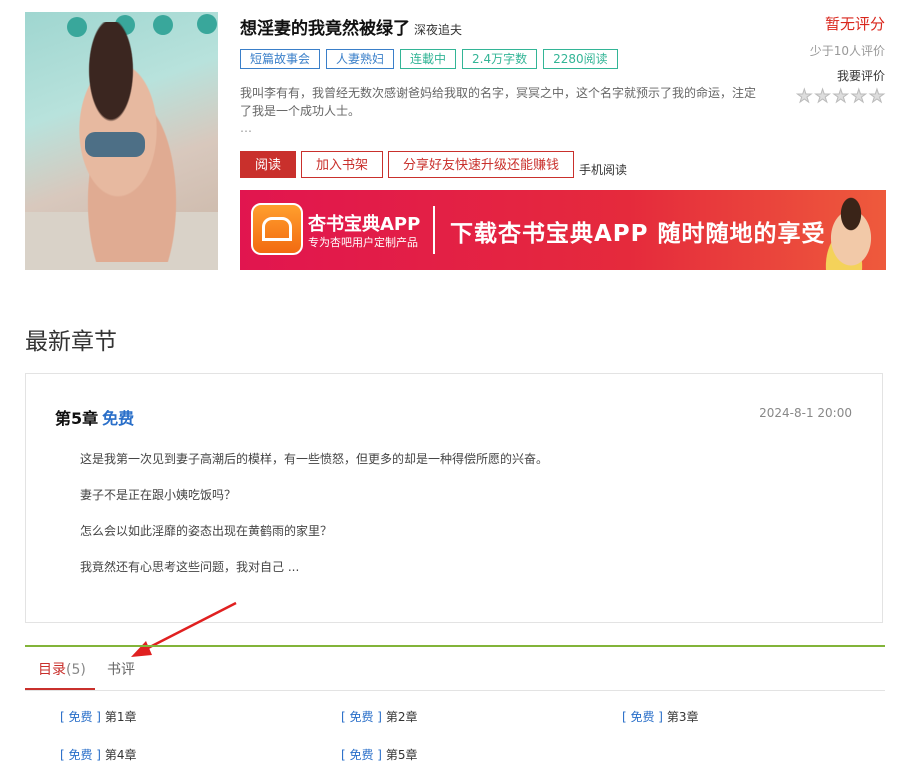  What do you see at coordinates (121, 717) in the screenshot?
I see `toc-chapter-name: 第1章` at bounding box center [121, 717].